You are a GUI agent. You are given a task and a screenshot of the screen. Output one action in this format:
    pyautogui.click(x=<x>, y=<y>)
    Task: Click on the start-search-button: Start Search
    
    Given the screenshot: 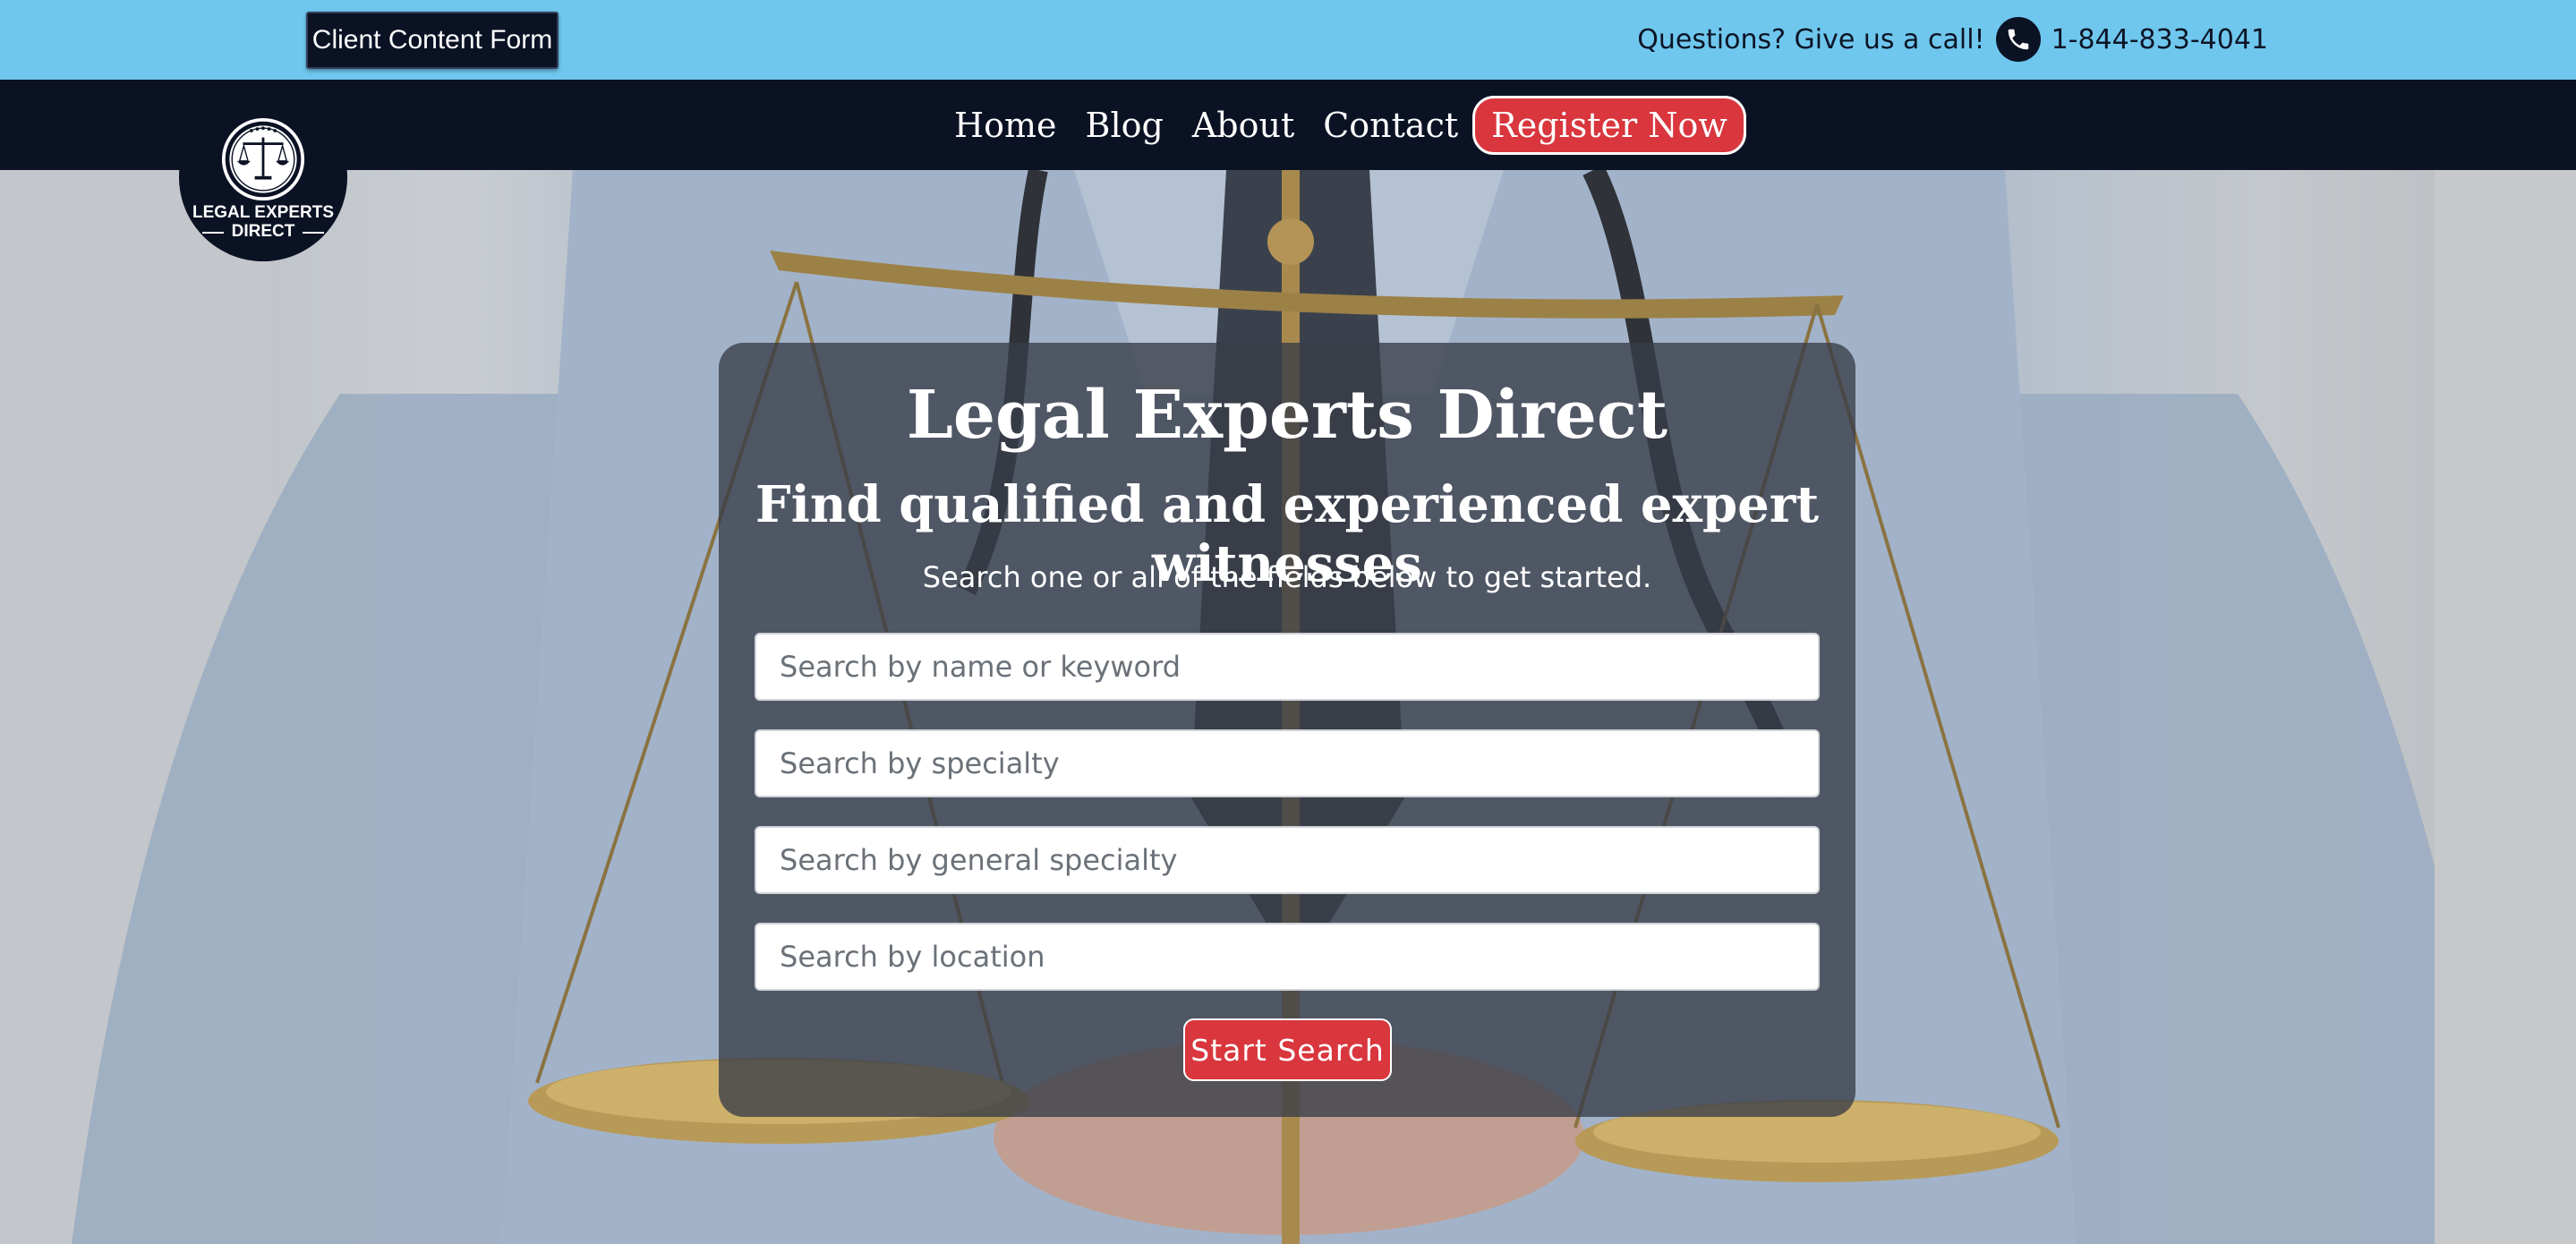 What is the action you would take?
    pyautogui.click(x=1287, y=1050)
    